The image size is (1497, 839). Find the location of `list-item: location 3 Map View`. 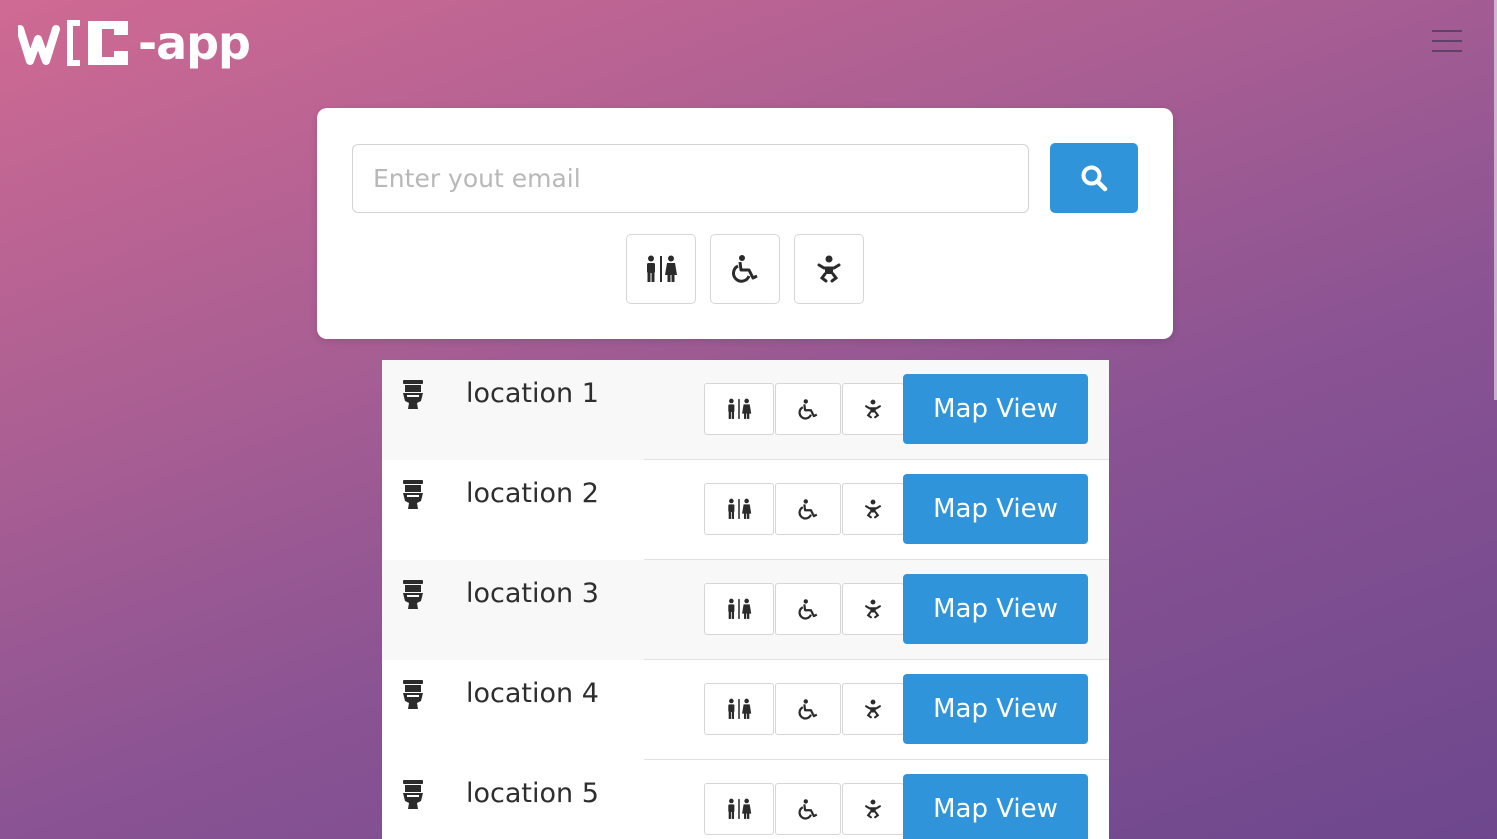

list-item: location 3 Map View is located at coordinates (745, 610).